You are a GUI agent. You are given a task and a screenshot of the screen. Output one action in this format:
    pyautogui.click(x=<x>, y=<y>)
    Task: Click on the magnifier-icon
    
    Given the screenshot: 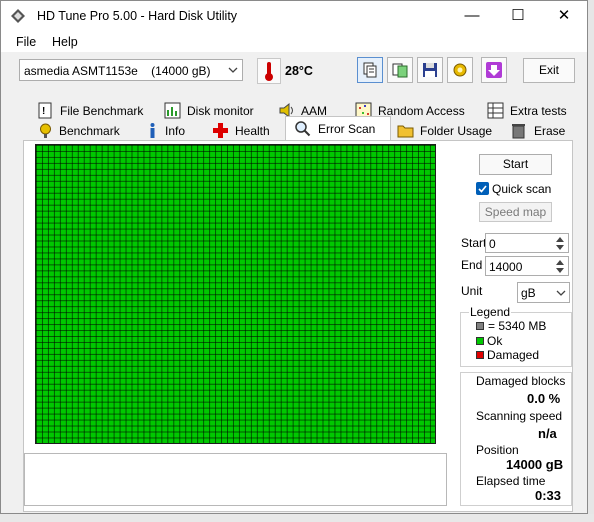 What is the action you would take?
    pyautogui.click(x=303, y=129)
    